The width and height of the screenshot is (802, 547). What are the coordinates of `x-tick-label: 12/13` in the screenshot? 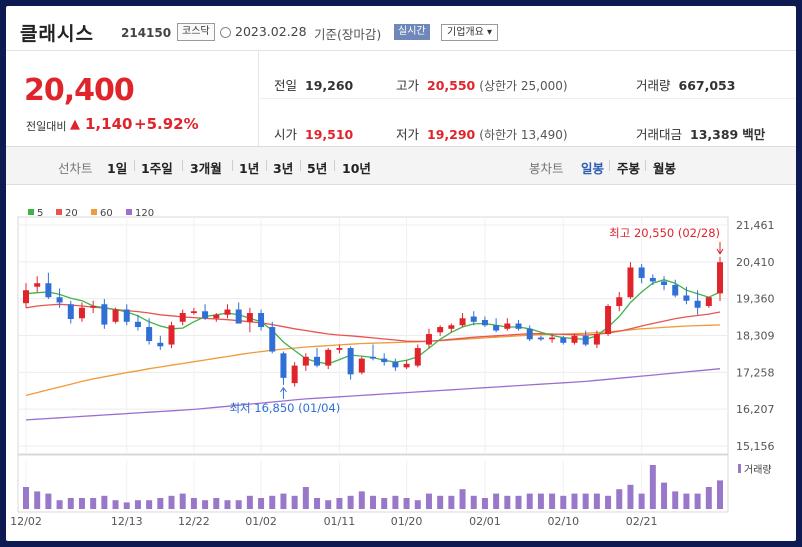 It's located at (127, 521).